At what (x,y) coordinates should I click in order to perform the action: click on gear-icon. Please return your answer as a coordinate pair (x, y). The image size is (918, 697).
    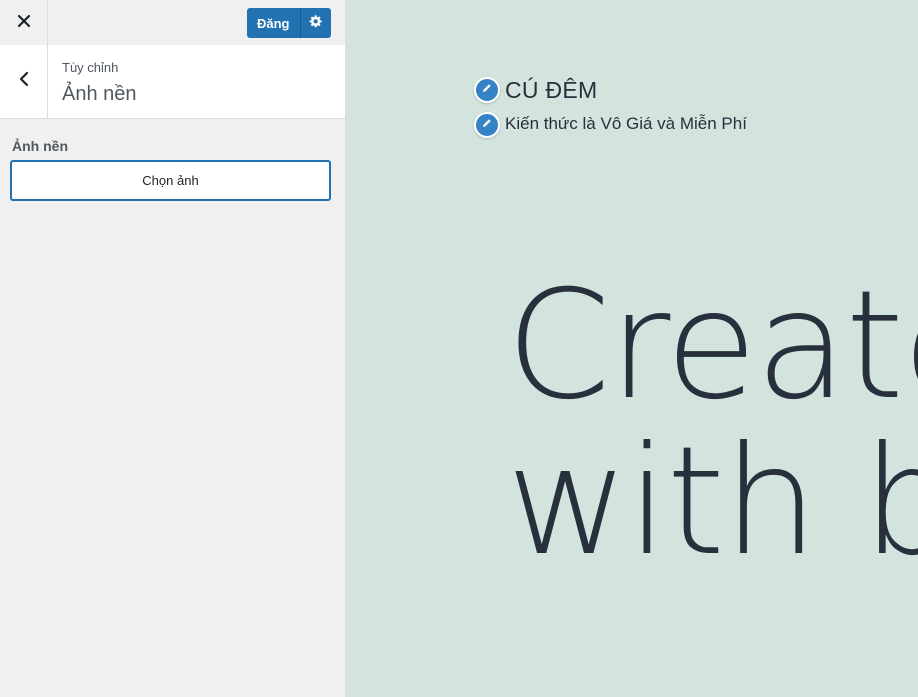
    Looking at the image, I should click on (316, 23).